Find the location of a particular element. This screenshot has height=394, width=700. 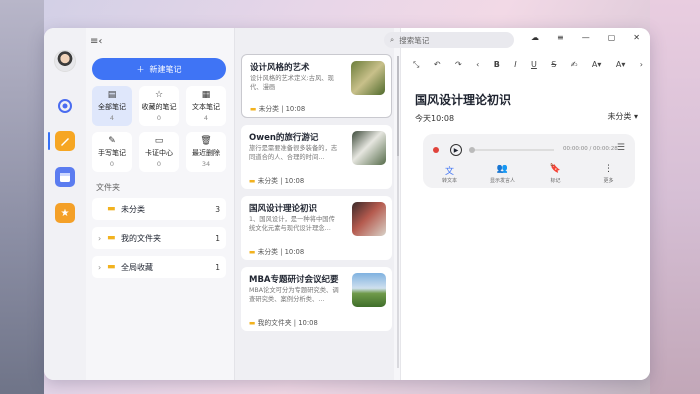

folder-item: › ▬ 全局收藏 1 is located at coordinates (159, 267).